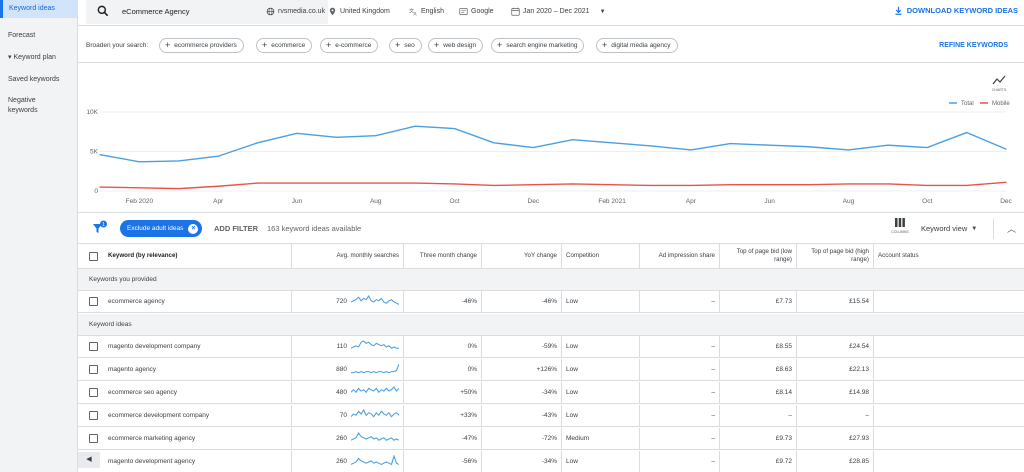  What do you see at coordinates (198, 256) in the screenshot?
I see `header-keyword: Keyword (by relevance)` at bounding box center [198, 256].